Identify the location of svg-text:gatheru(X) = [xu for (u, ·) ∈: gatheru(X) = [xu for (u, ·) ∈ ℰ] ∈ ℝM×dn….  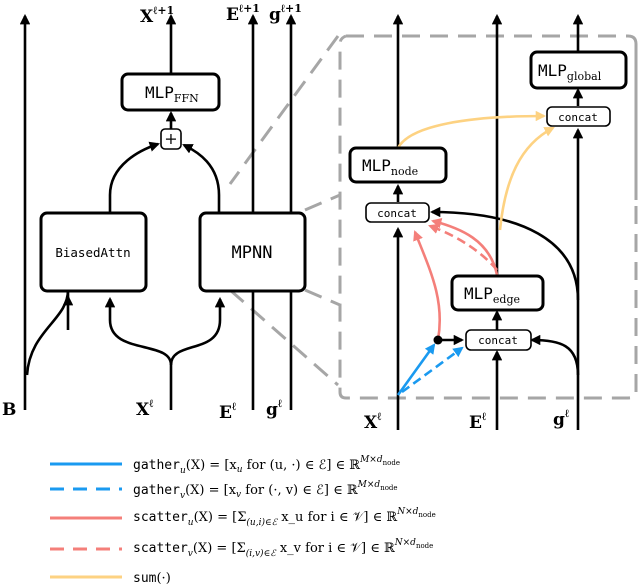
(266, 465).